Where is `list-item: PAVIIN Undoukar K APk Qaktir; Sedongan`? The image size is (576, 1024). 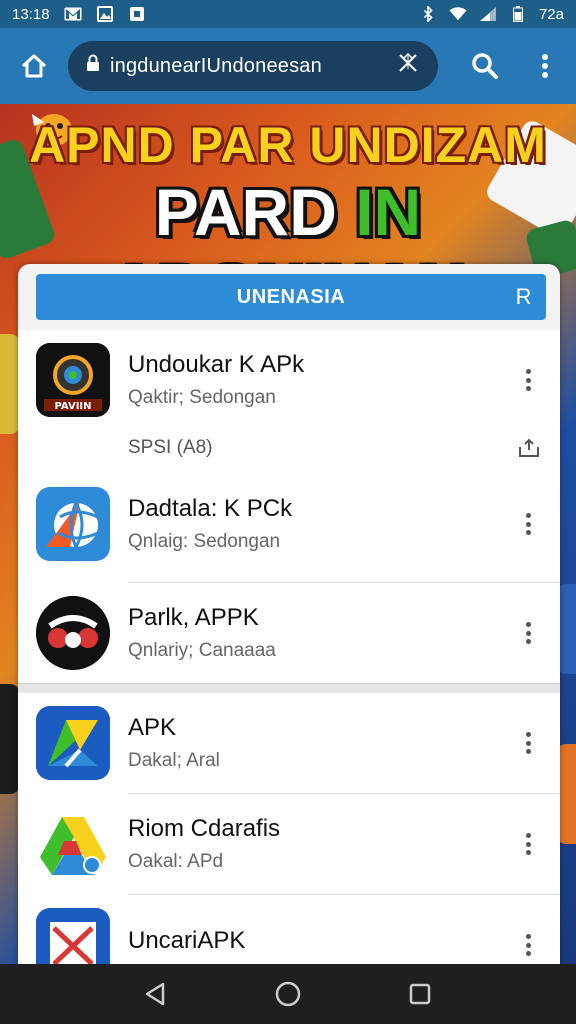 list-item: PAVIIN Undoukar K APk Qaktir; Sedongan is located at coordinates (289, 380).